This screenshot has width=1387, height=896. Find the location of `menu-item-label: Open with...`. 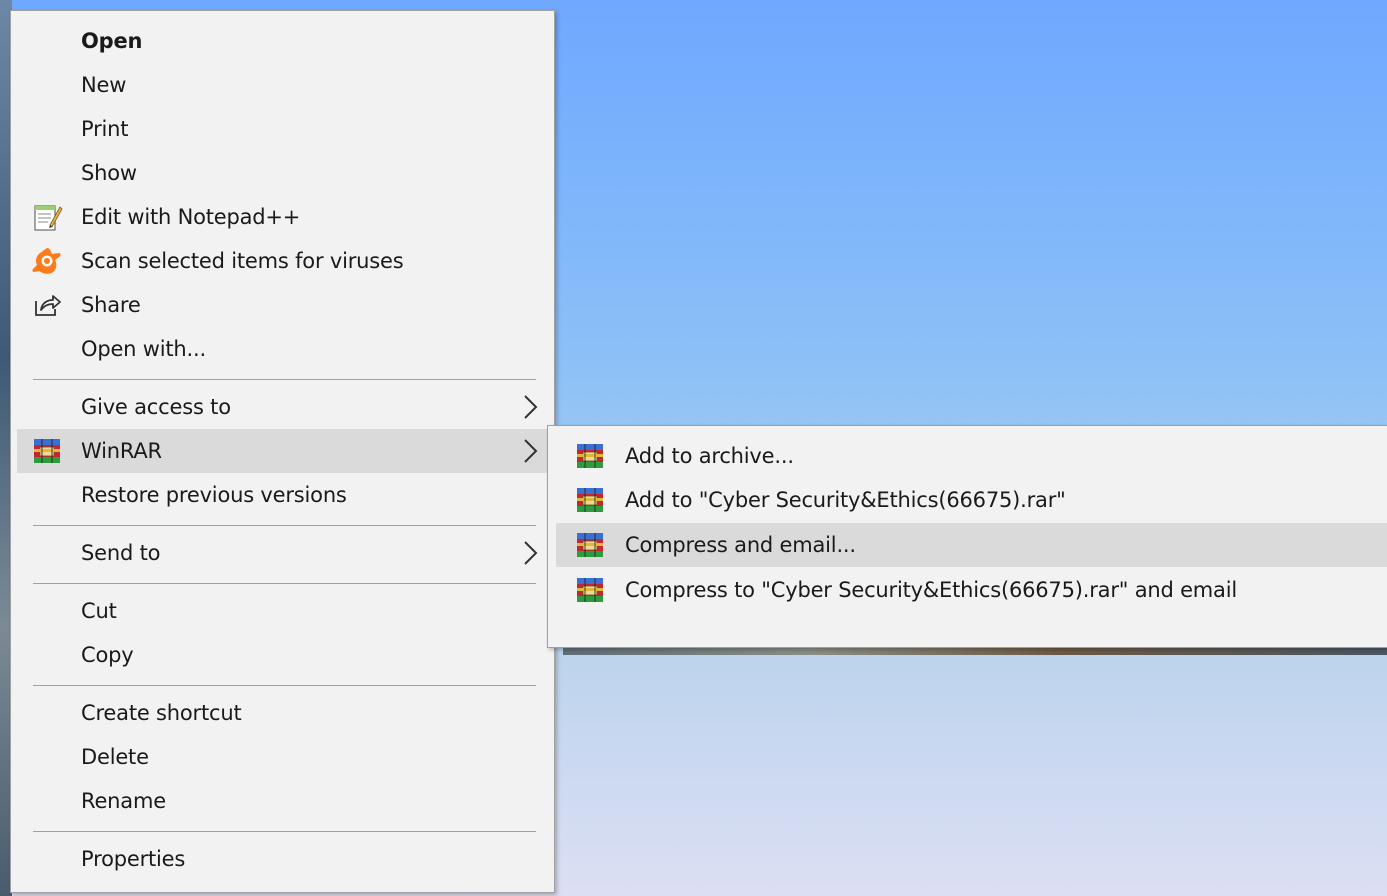

menu-item-label: Open with... is located at coordinates (143, 349).